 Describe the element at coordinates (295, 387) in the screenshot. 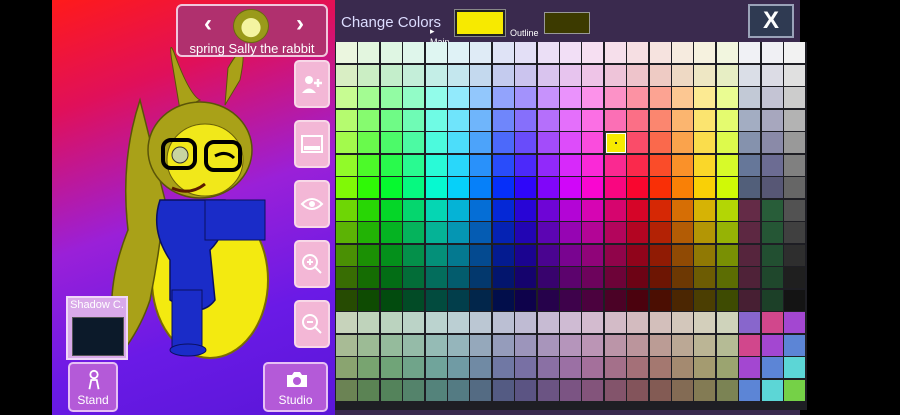

I see `studio-button: Studio` at that location.